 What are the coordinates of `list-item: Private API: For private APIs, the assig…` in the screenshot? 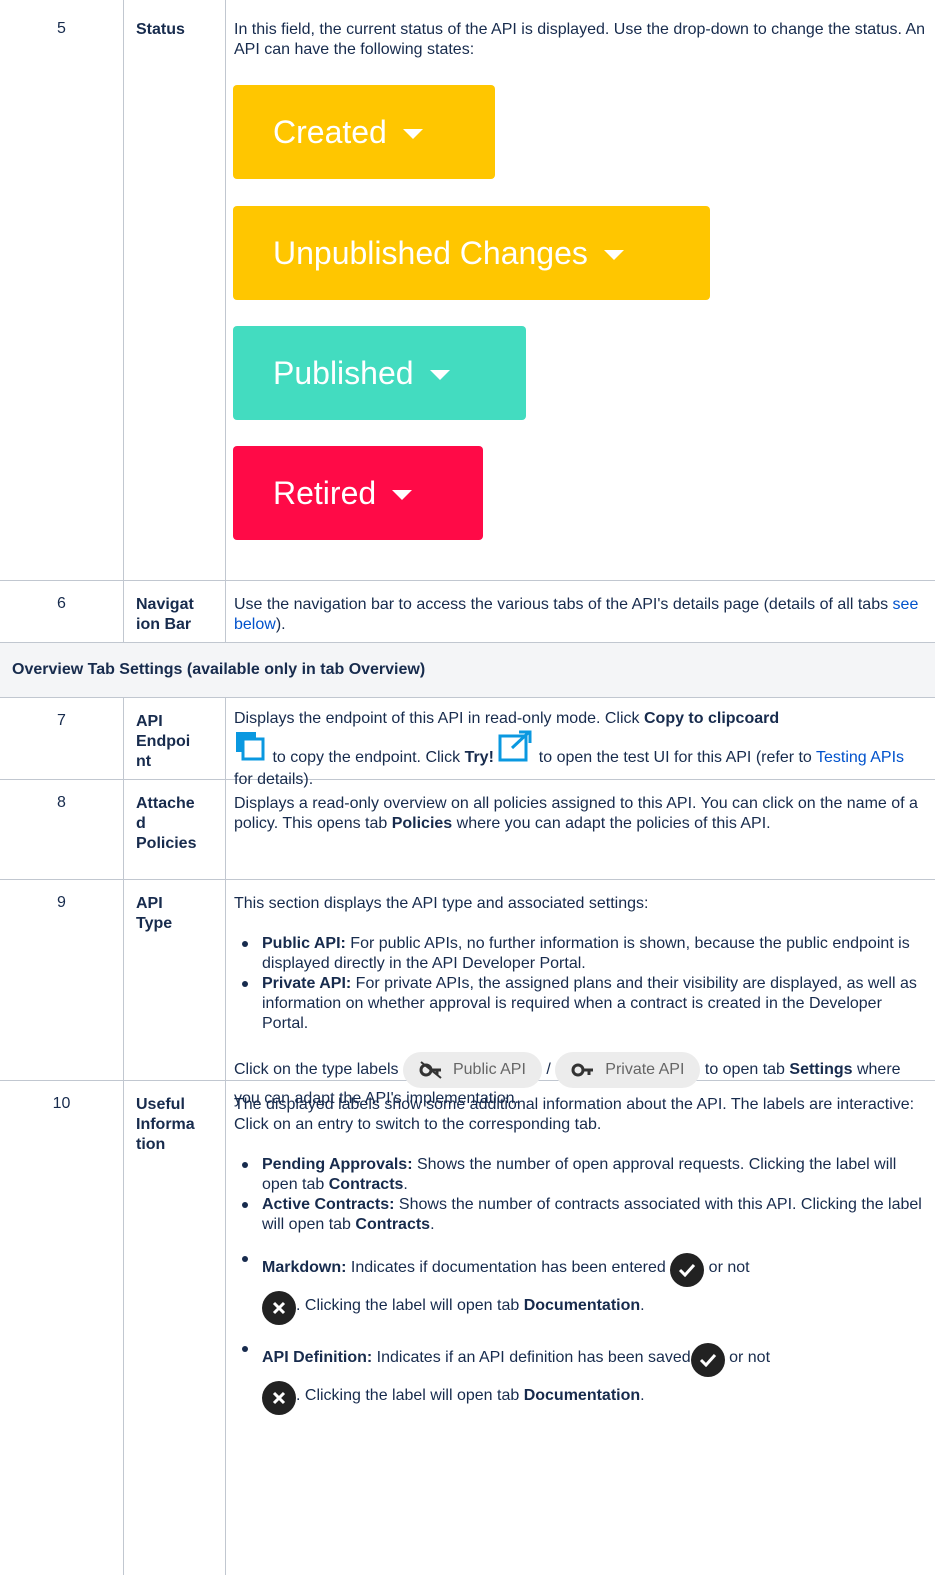 It's located at (580, 1004).